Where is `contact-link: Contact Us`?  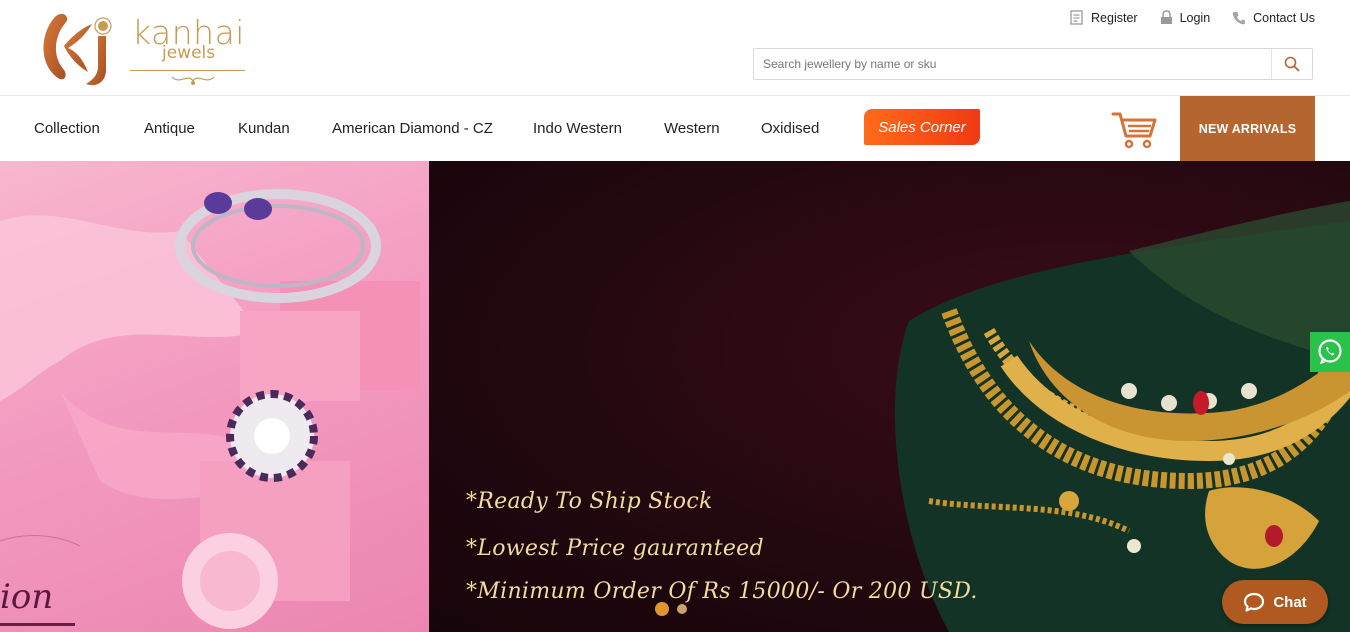
contact-link: Contact Us is located at coordinates (1273, 17).